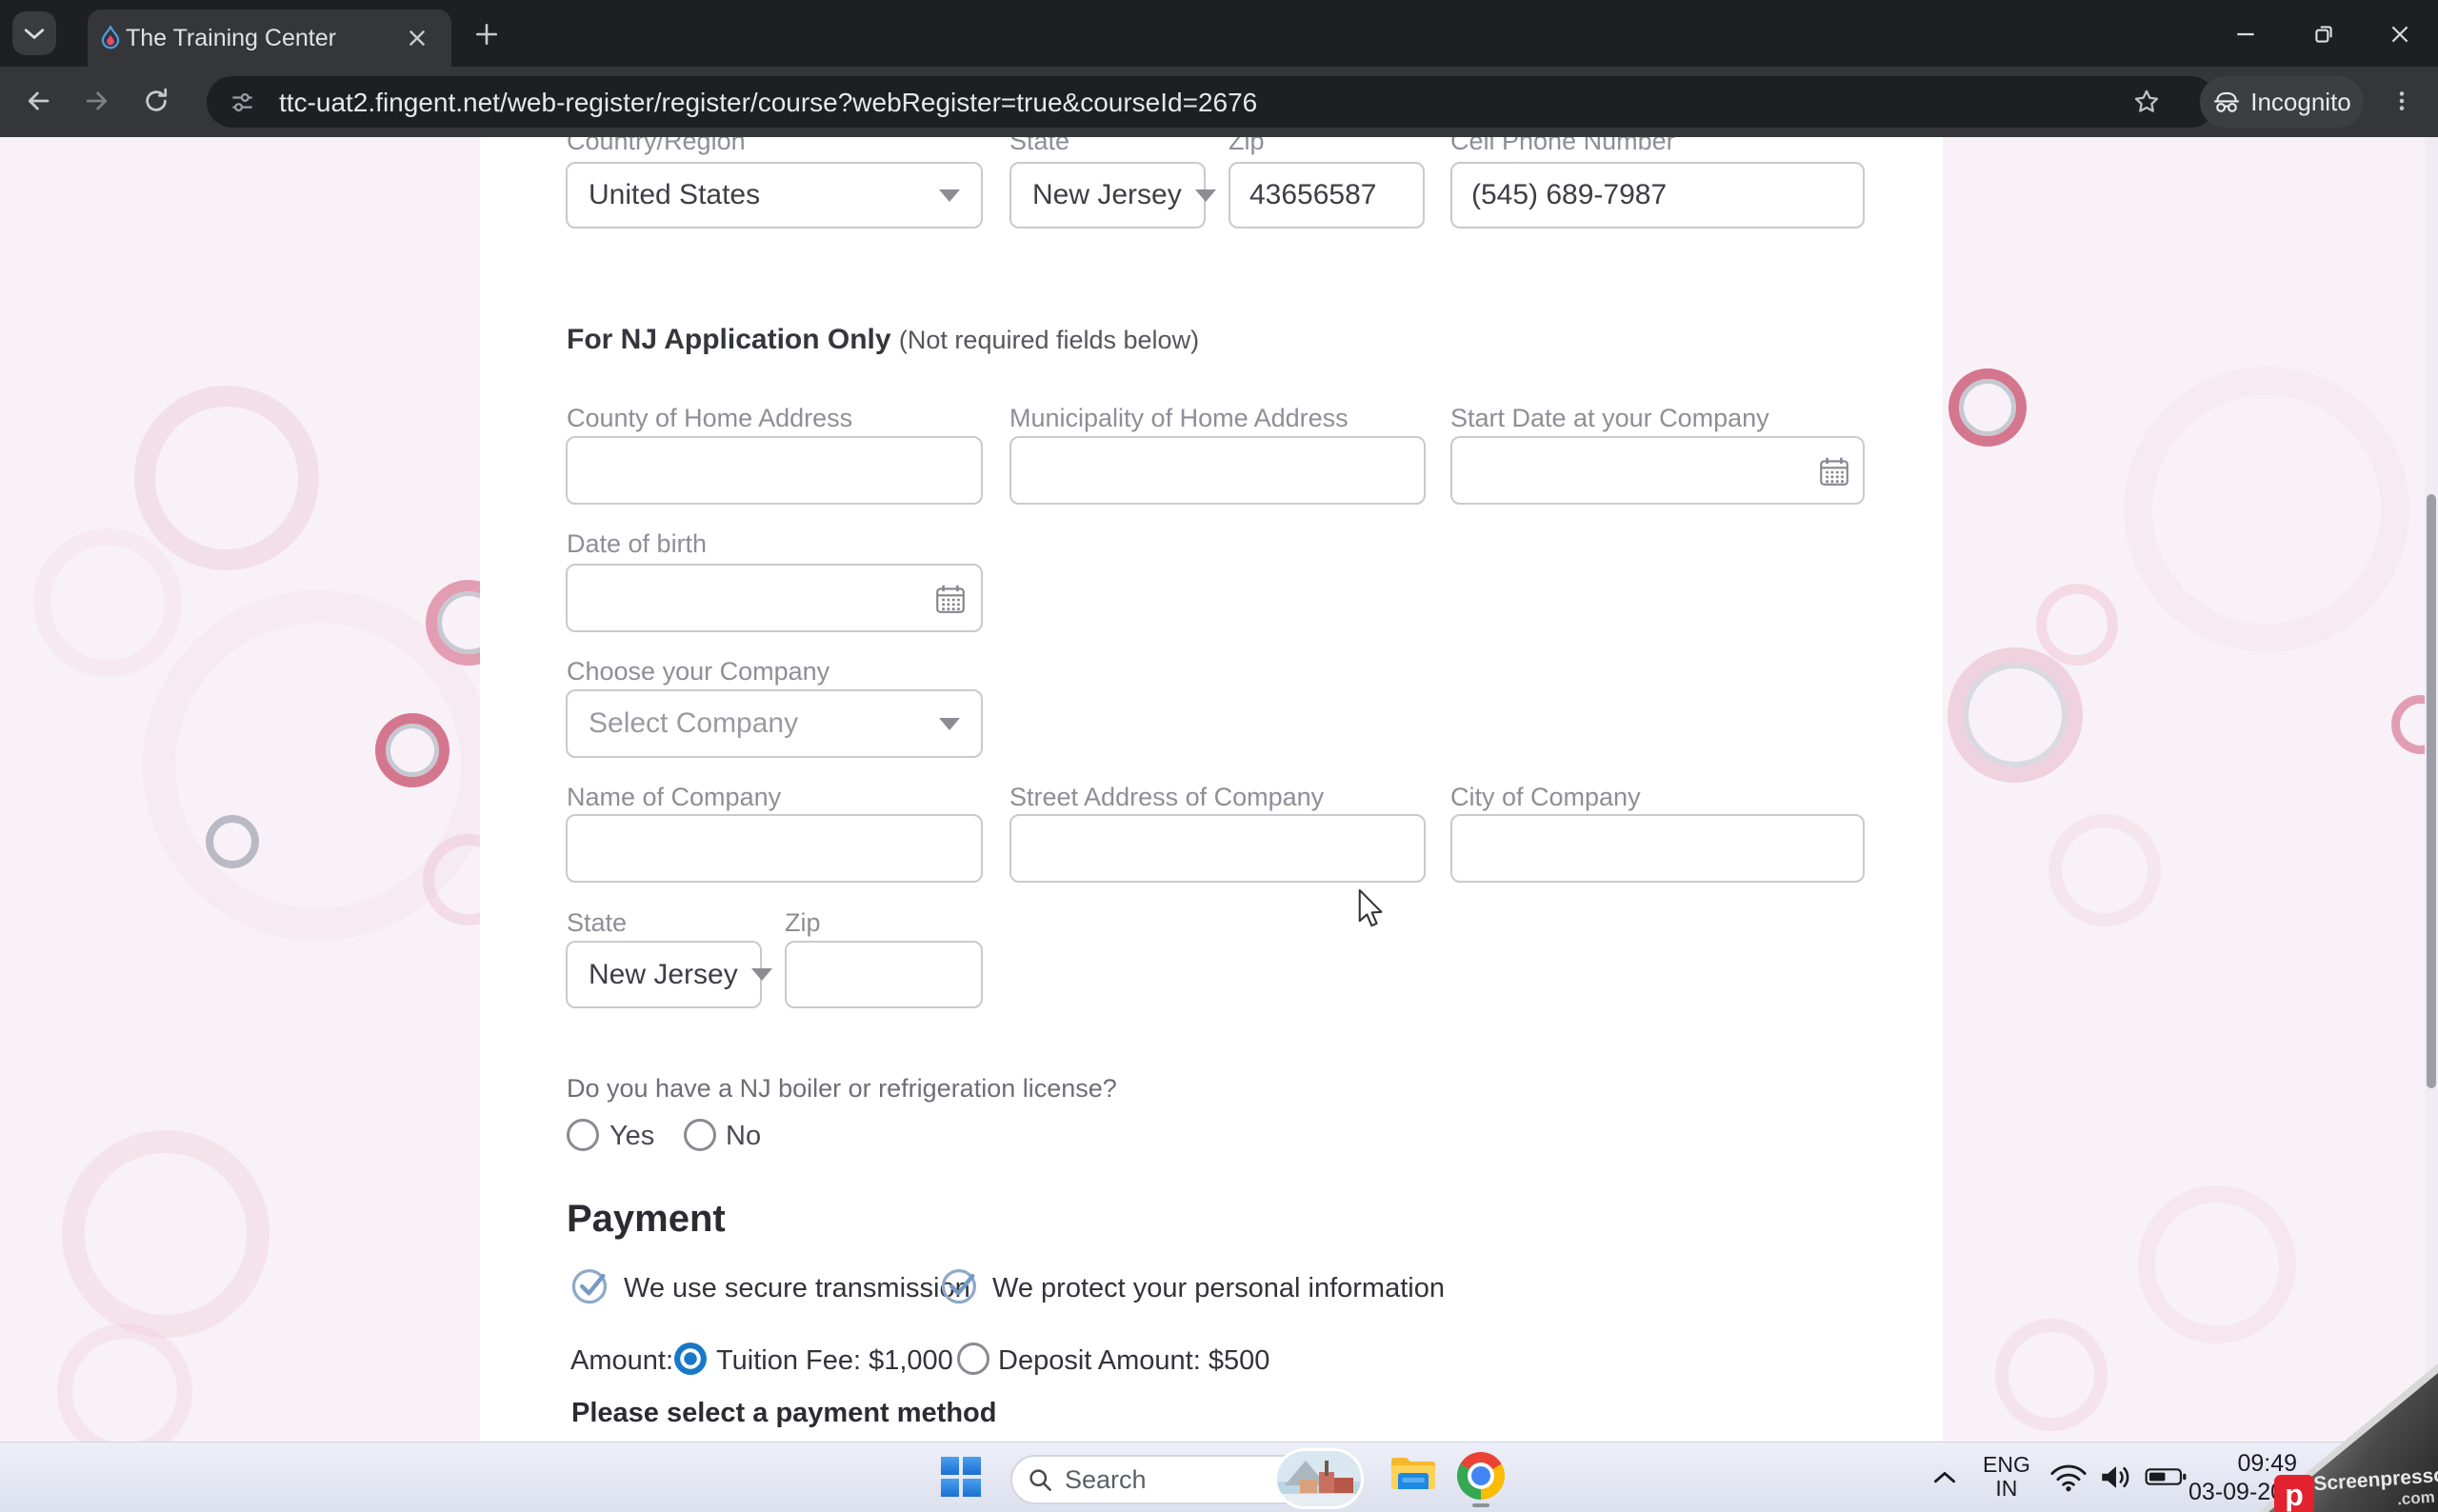 The width and height of the screenshot is (2438, 1512). What do you see at coordinates (1657, 195) in the screenshot?
I see `cell-phone-input` at bounding box center [1657, 195].